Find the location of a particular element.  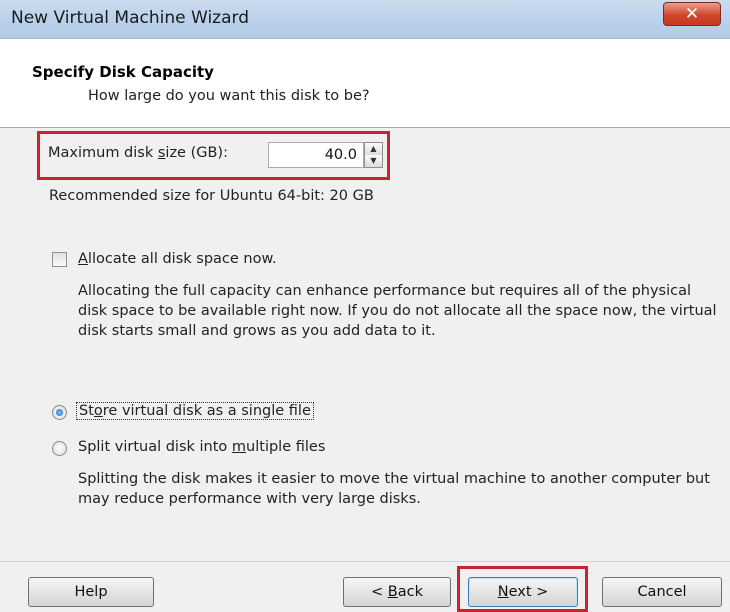

disk-size-label: Maximum disk size (GB): is located at coordinates (138, 153).